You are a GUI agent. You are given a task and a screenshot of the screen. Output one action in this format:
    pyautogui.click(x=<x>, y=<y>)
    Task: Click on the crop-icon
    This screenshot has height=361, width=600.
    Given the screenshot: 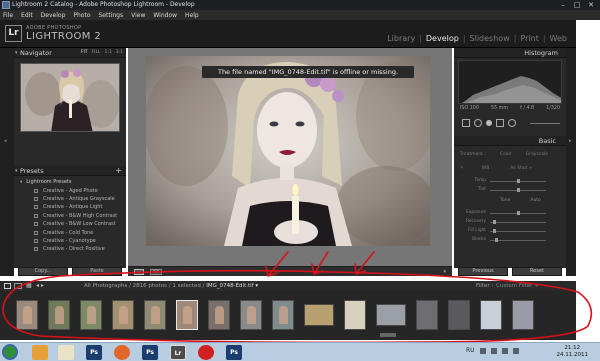 What is the action you would take?
    pyautogui.click(x=466, y=123)
    